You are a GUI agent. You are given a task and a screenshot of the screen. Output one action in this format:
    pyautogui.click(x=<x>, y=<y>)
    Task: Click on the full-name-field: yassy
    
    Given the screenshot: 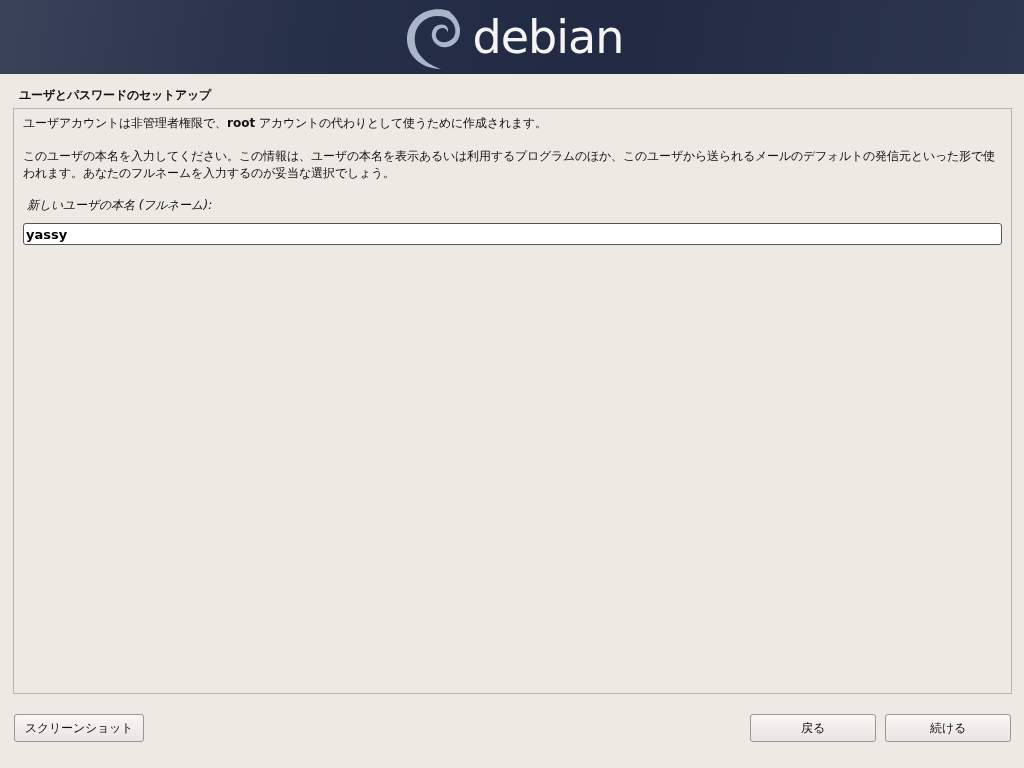 What is the action you would take?
    pyautogui.click(x=512, y=234)
    